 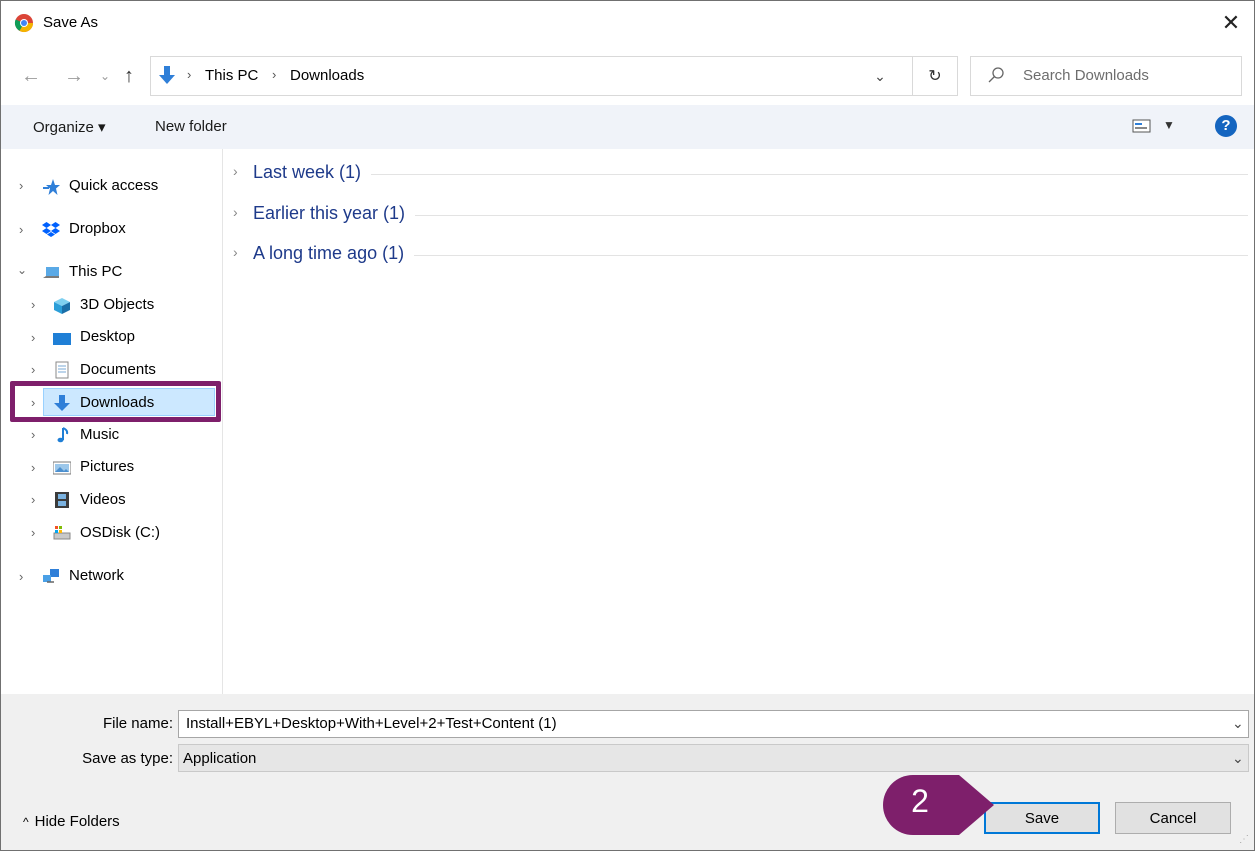 I want to click on pictures-icon, so click(x=62, y=468).